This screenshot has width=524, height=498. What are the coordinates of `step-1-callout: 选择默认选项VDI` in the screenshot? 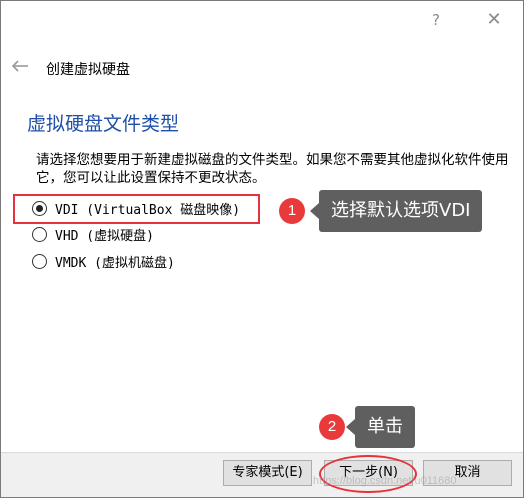 It's located at (396, 211).